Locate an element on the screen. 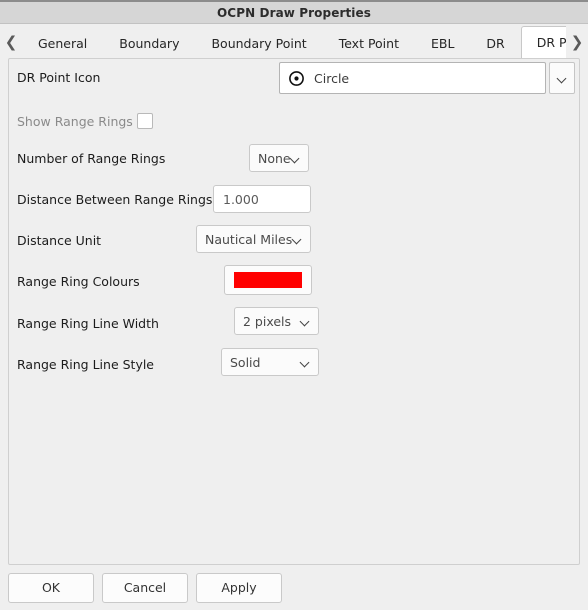  tab-label: DR is located at coordinates (495, 43).